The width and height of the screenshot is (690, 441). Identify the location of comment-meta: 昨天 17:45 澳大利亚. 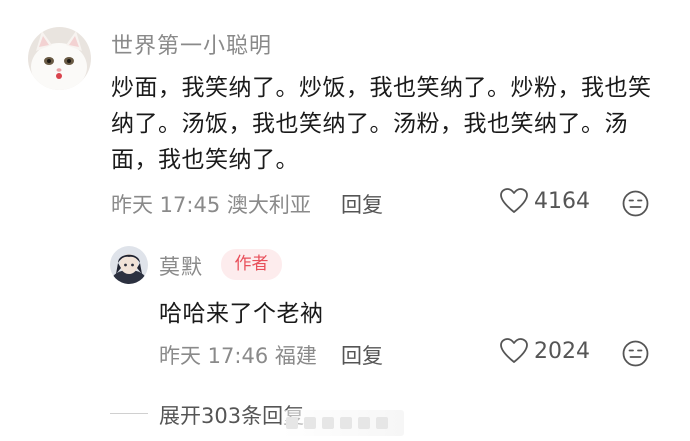
(211, 205).